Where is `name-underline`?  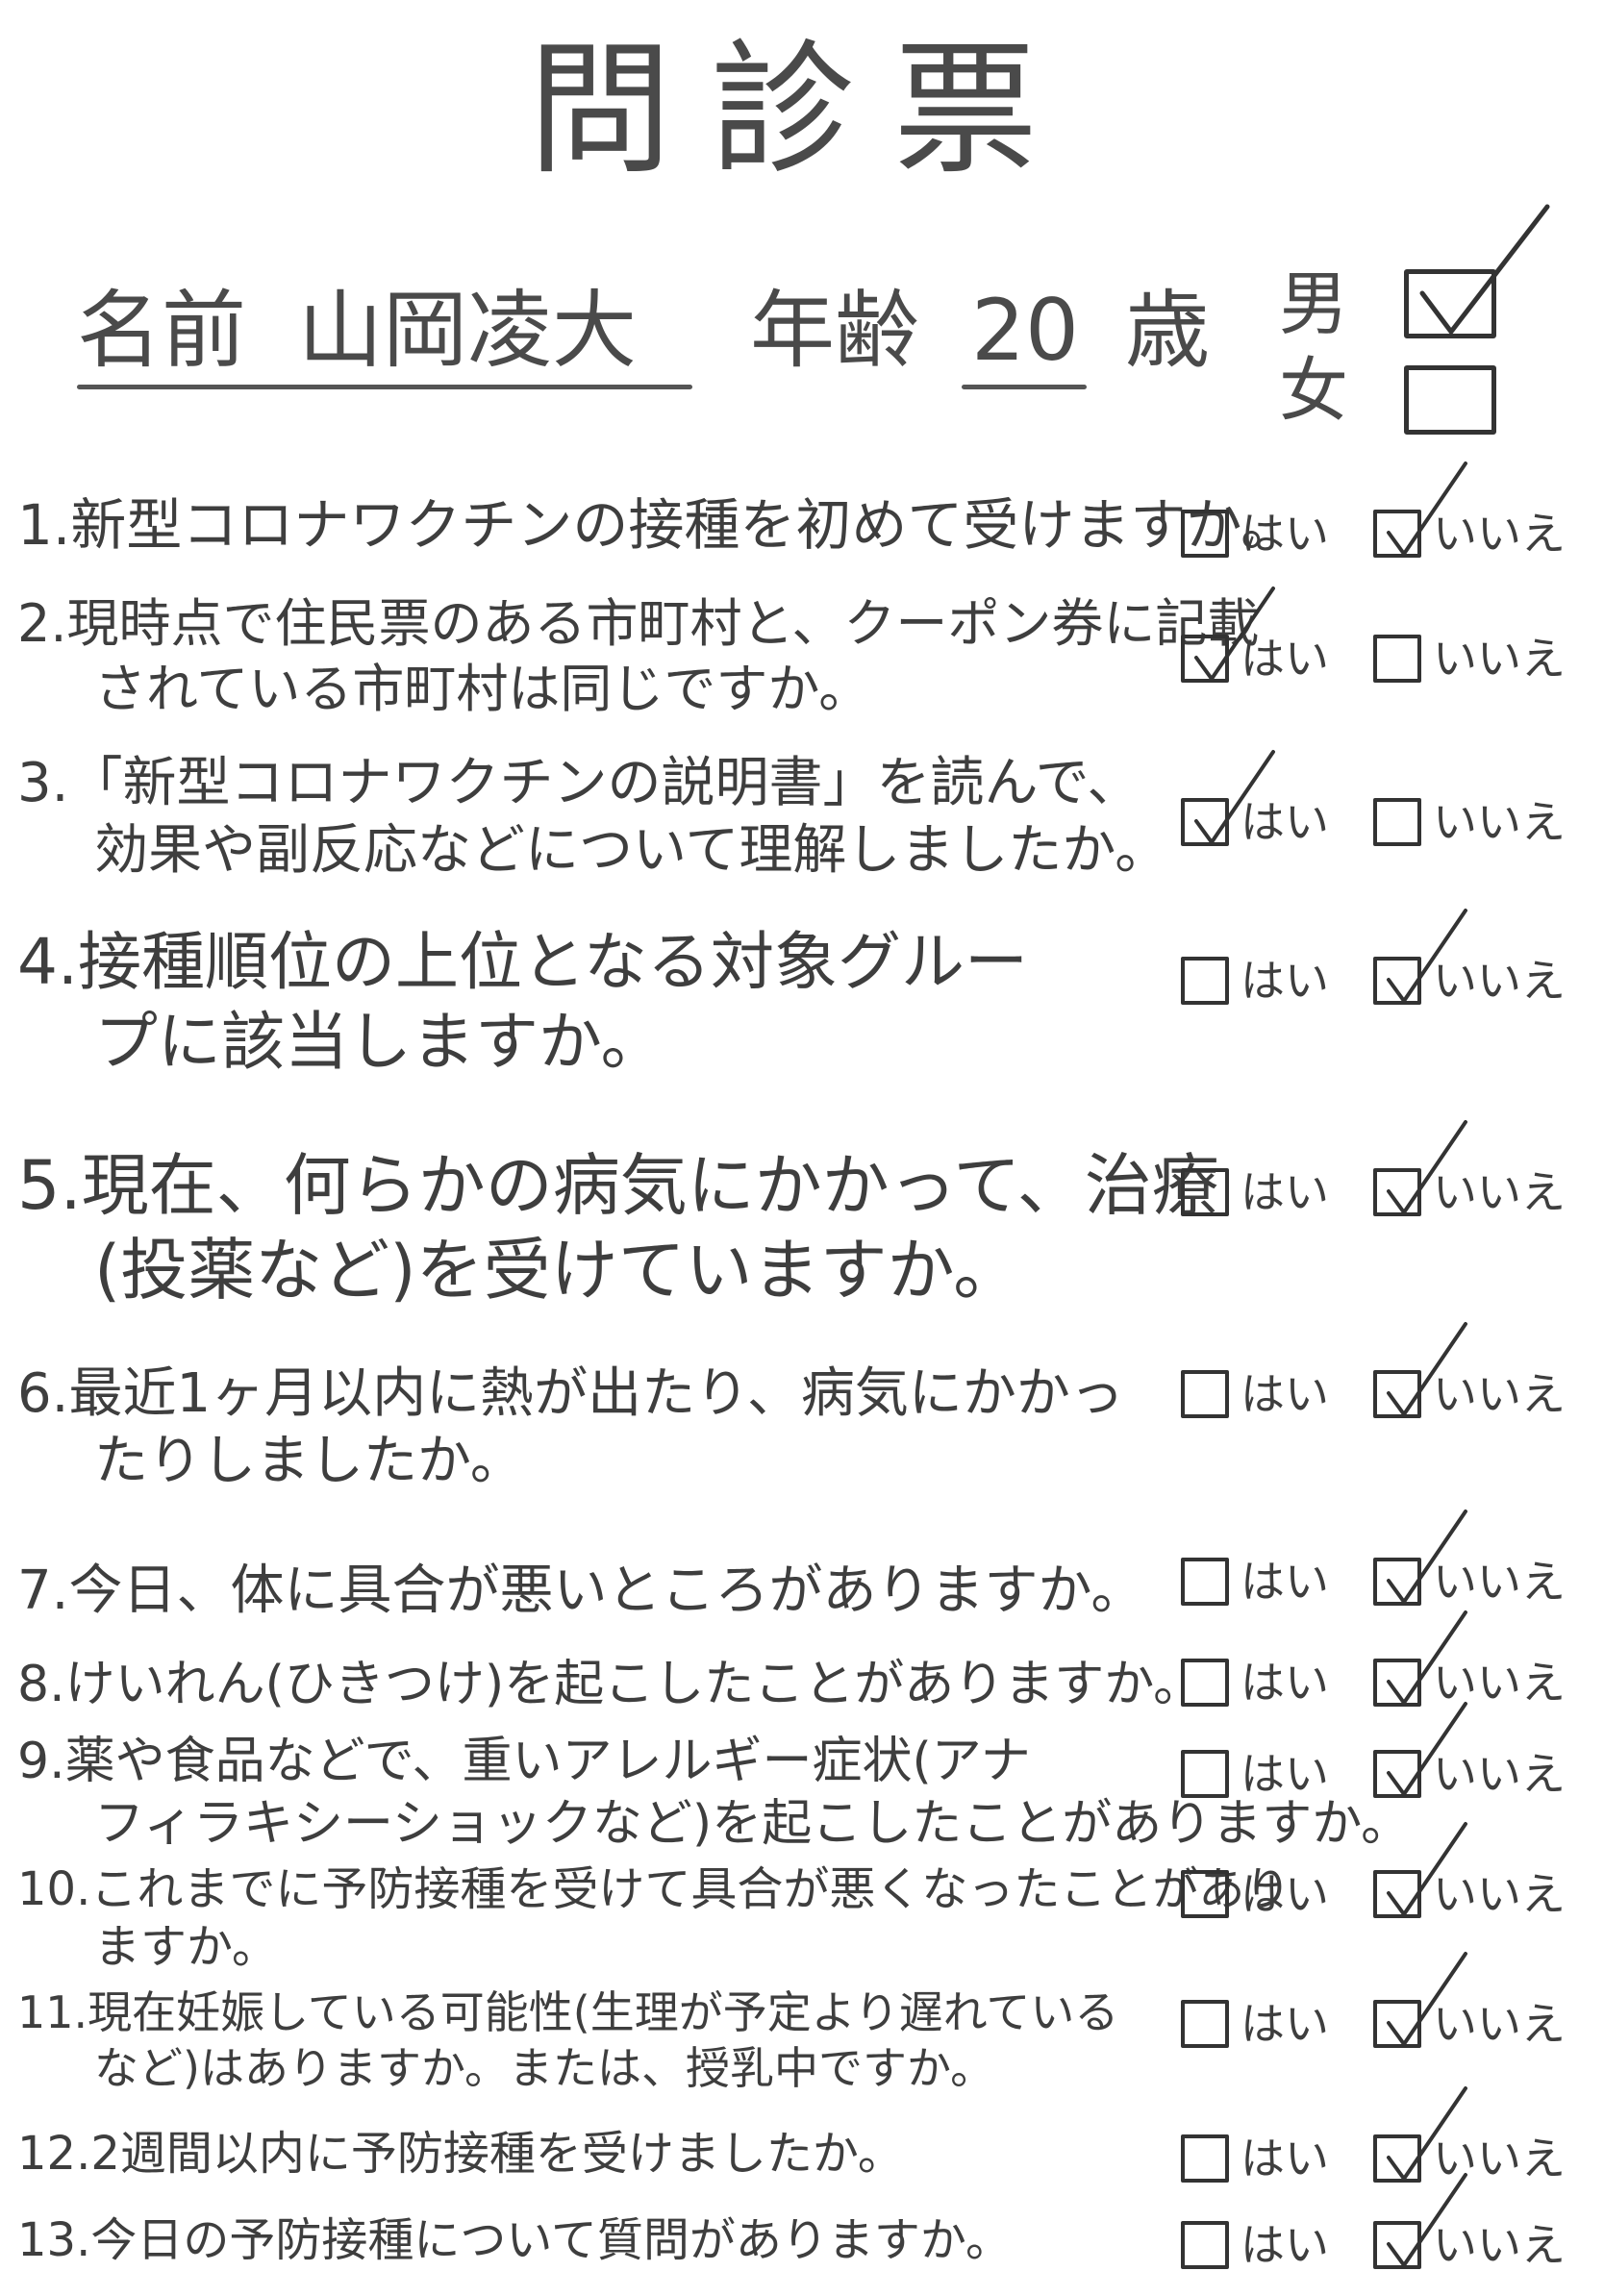
name-underline is located at coordinates (384, 387).